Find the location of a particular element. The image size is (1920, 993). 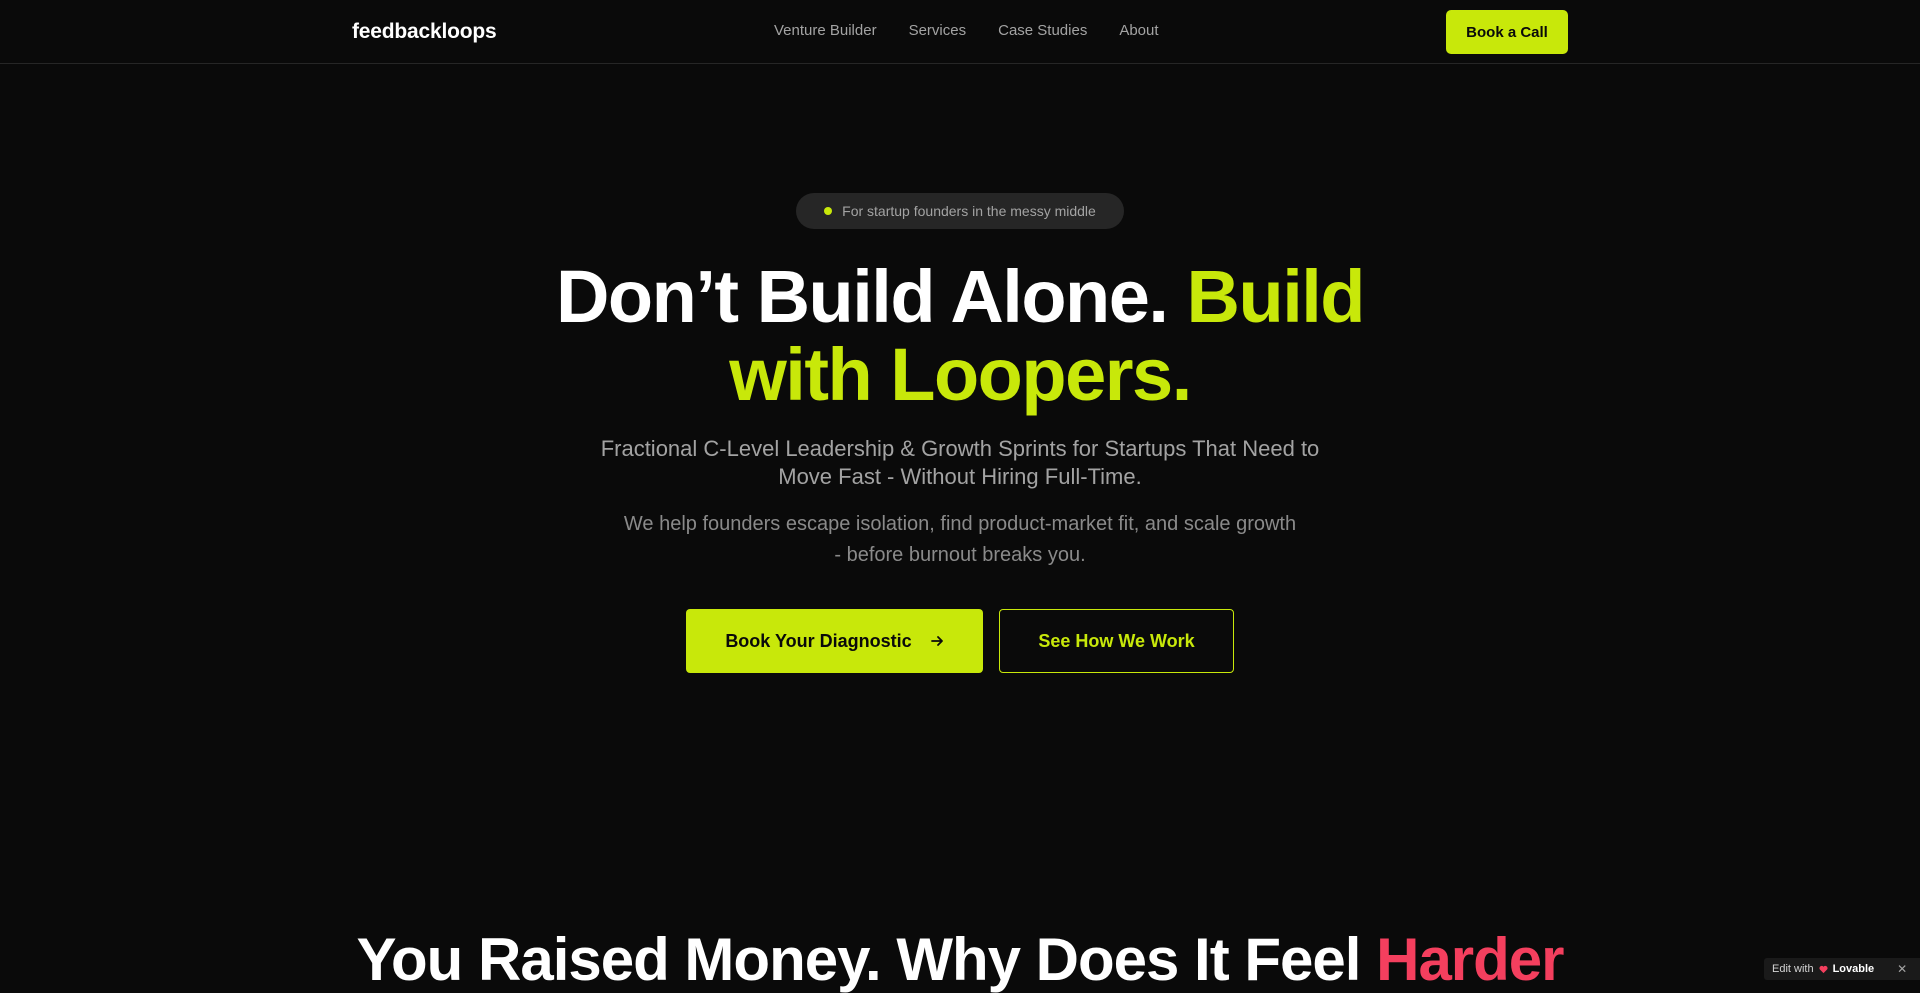

arrow-right-icon is located at coordinates (936, 641).